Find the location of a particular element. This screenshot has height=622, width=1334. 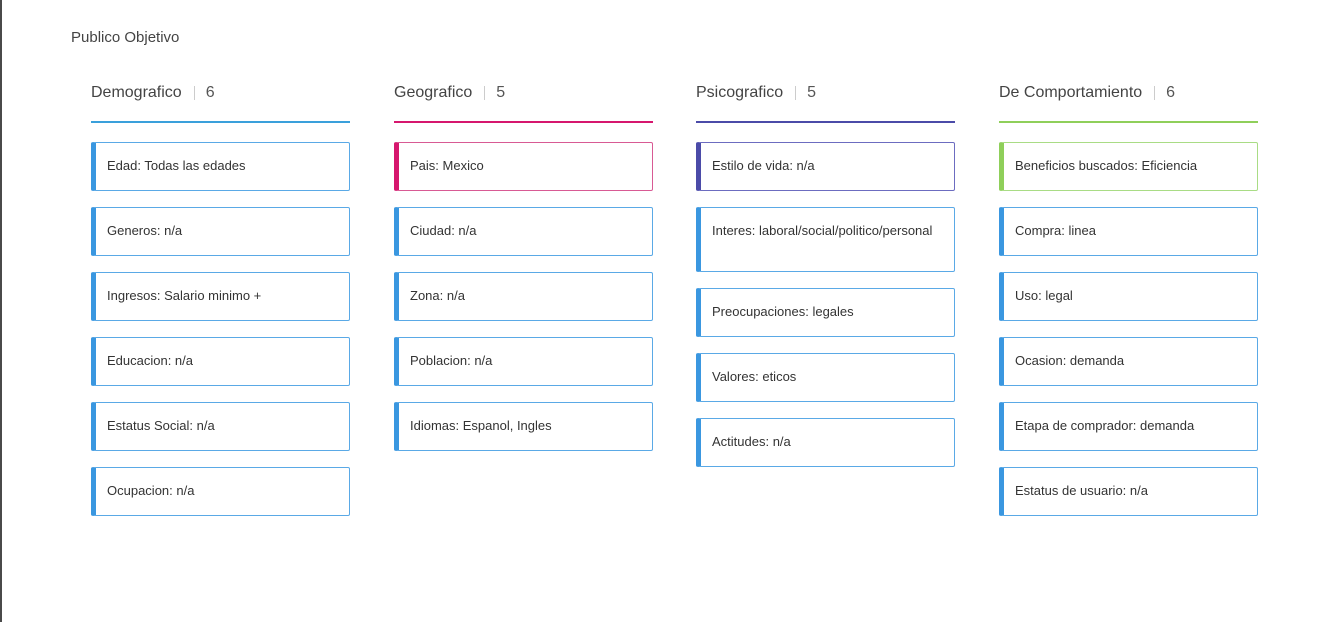

card-etapa-de-comprador: Etapa de comprador: demanda is located at coordinates (1128, 426).